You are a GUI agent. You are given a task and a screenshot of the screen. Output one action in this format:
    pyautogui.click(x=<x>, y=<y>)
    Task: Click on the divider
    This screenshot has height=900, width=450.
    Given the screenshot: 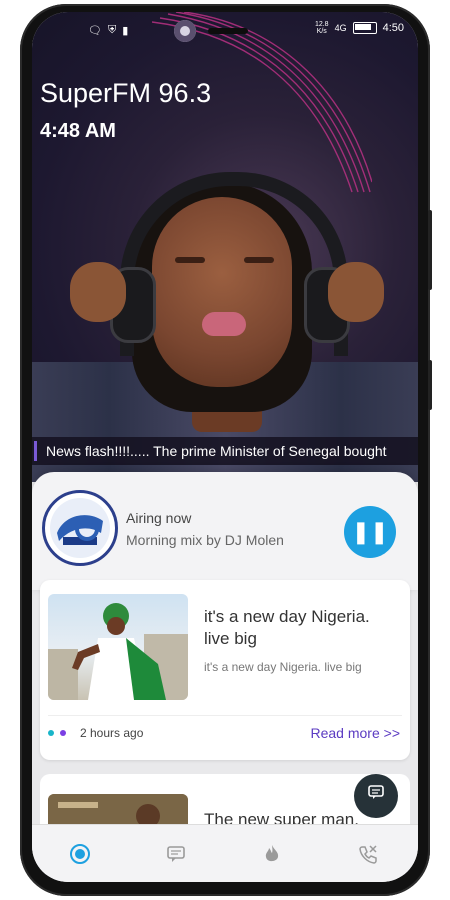 What is the action you would take?
    pyautogui.click(x=225, y=715)
    